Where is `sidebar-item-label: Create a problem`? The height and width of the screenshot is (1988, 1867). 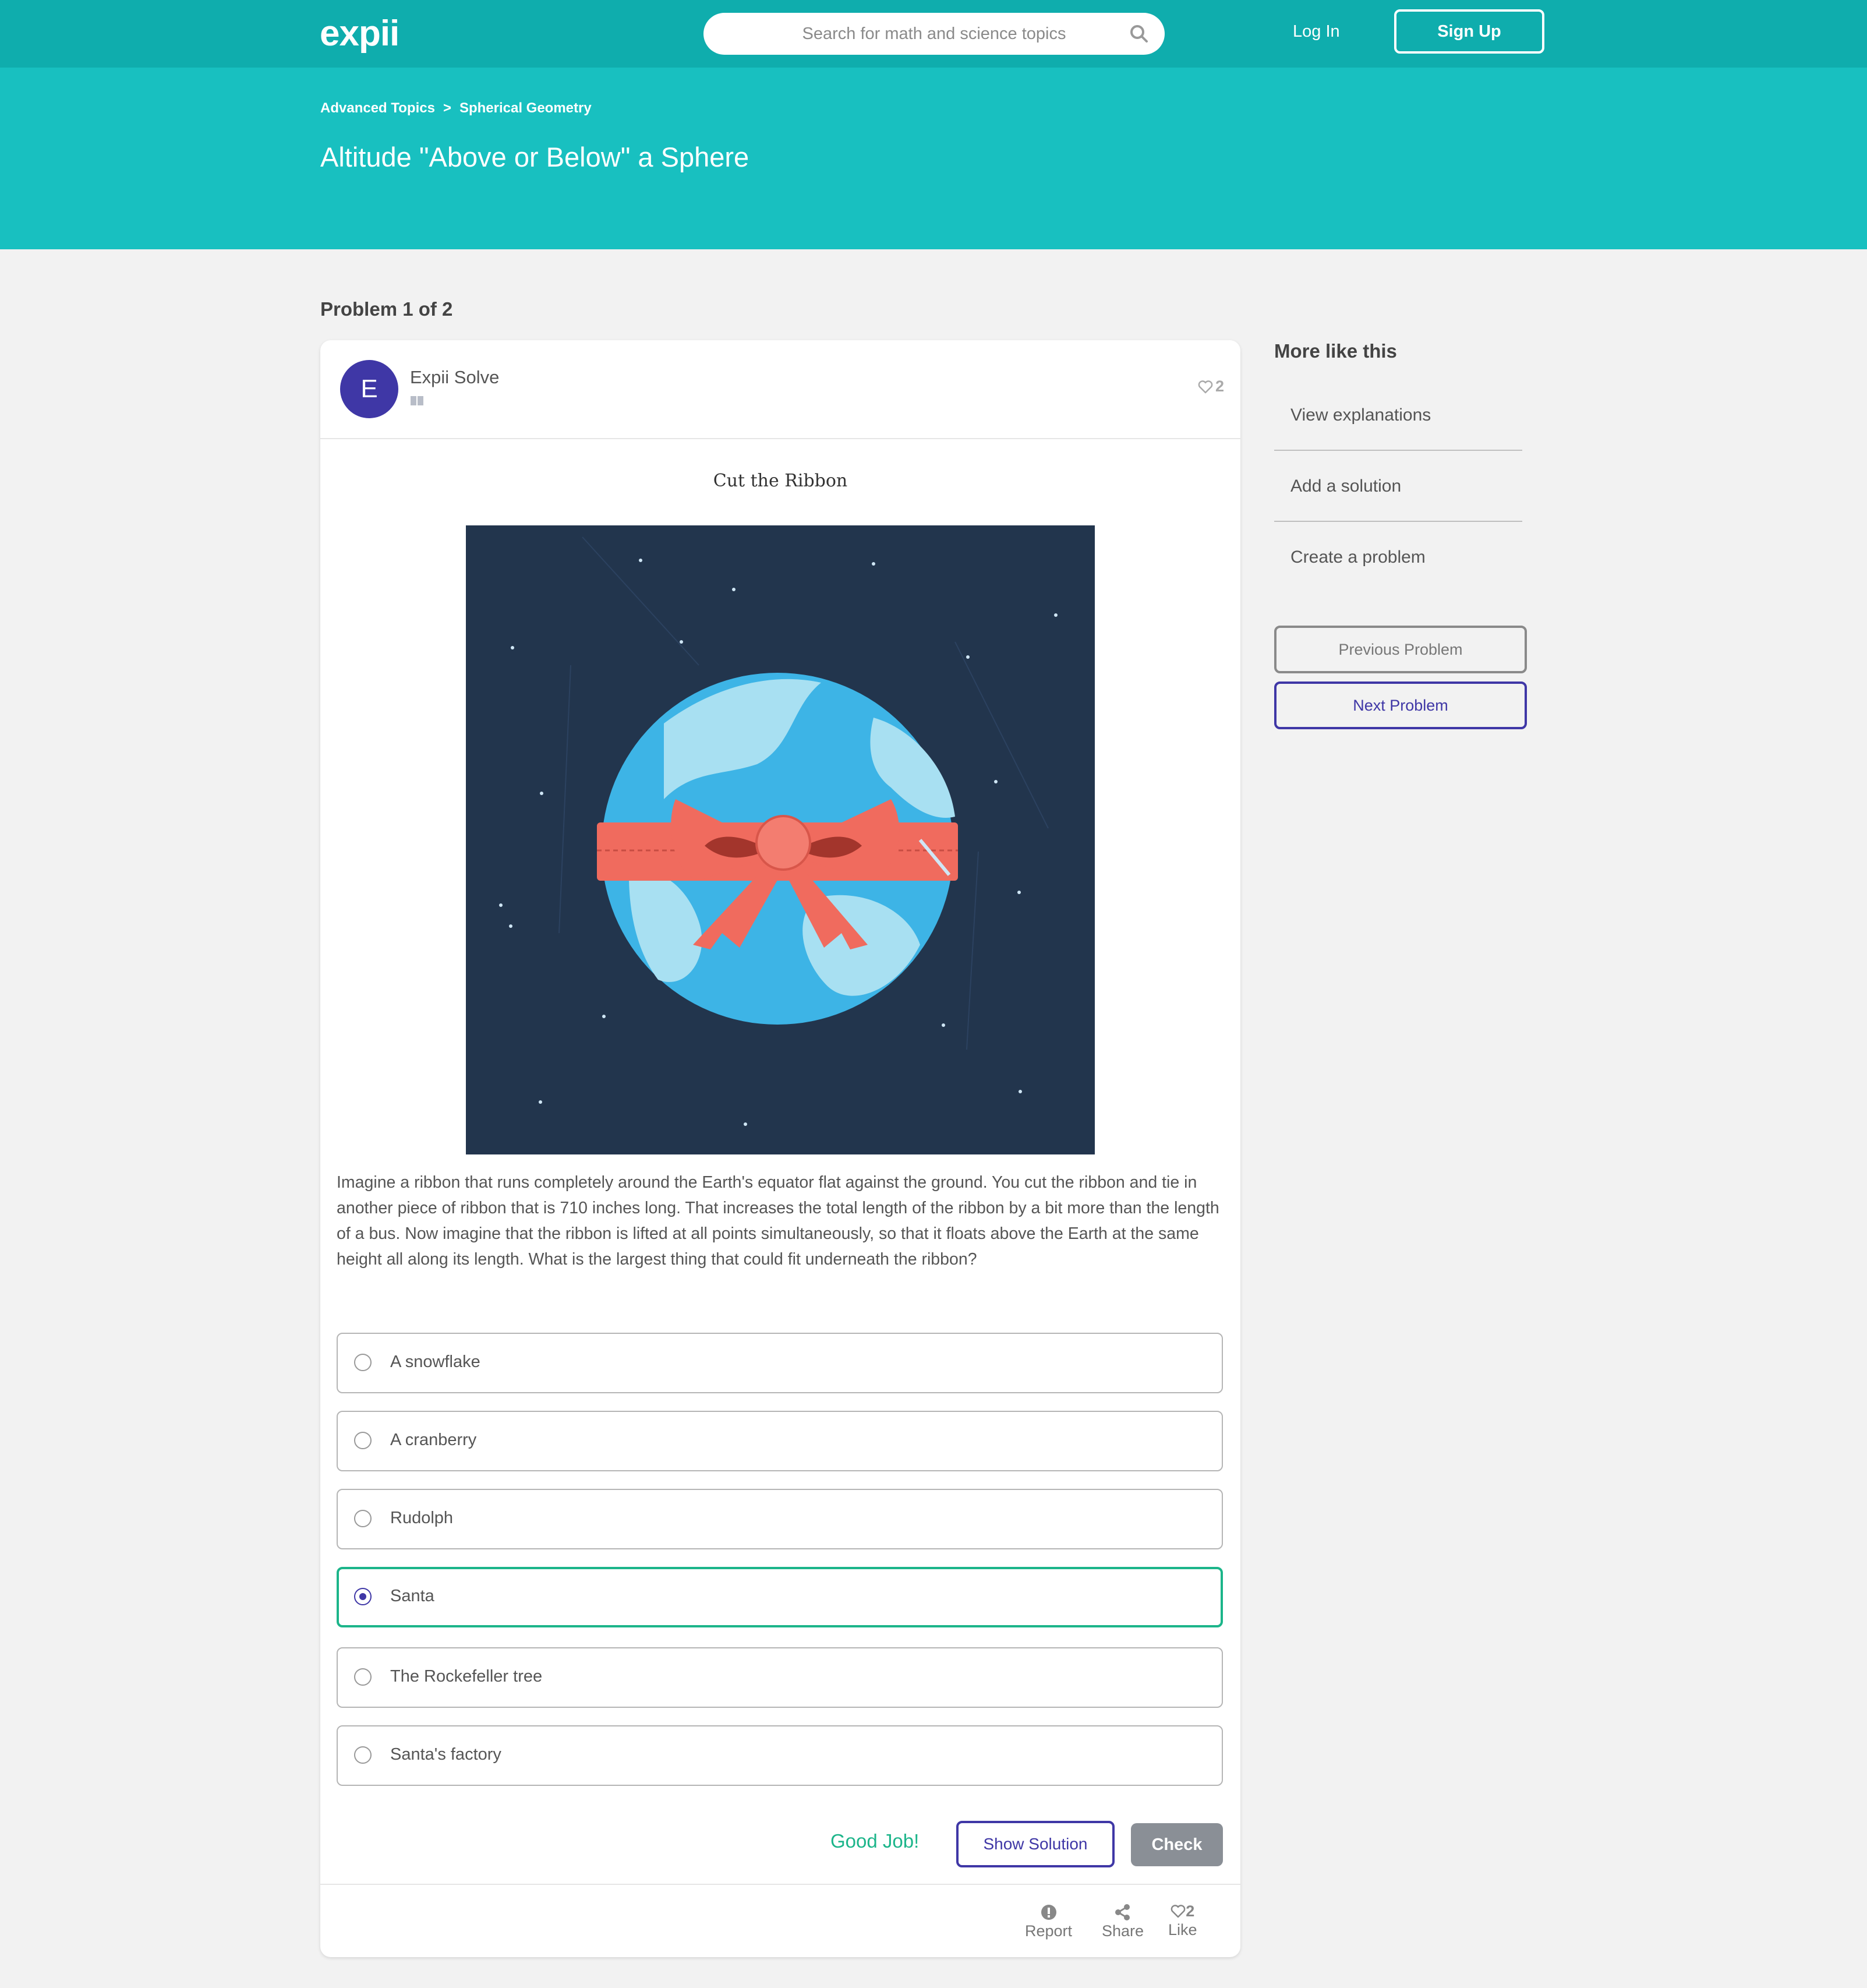 sidebar-item-label: Create a problem is located at coordinates (1358, 557).